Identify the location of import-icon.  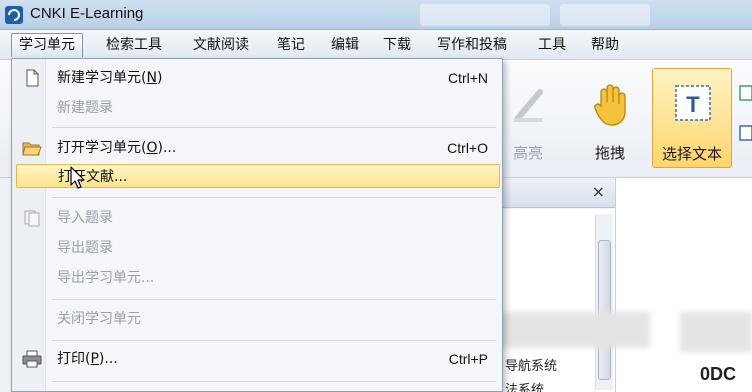
(32, 218).